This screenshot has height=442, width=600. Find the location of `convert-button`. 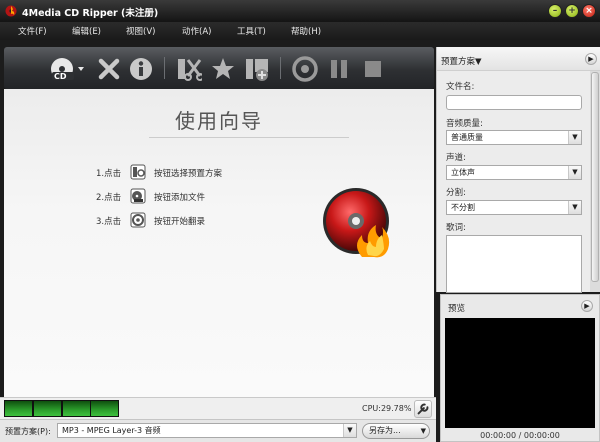

convert-button is located at coordinates (305, 69).